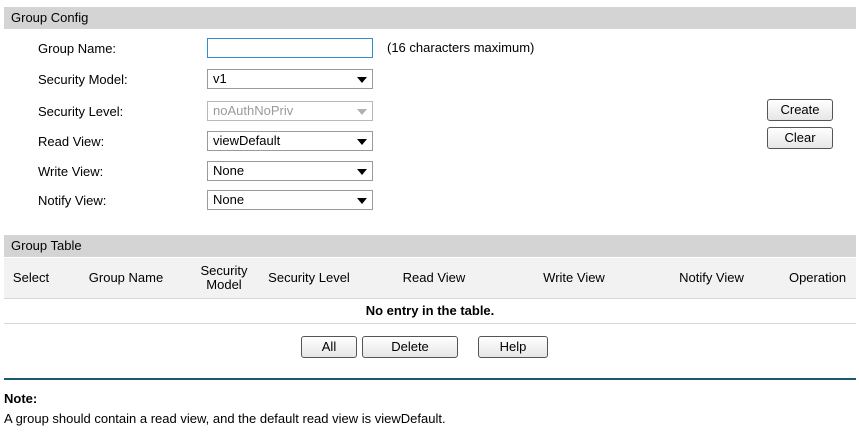 This screenshot has width=859, height=432. I want to click on column-operation: Operation, so click(817, 277).